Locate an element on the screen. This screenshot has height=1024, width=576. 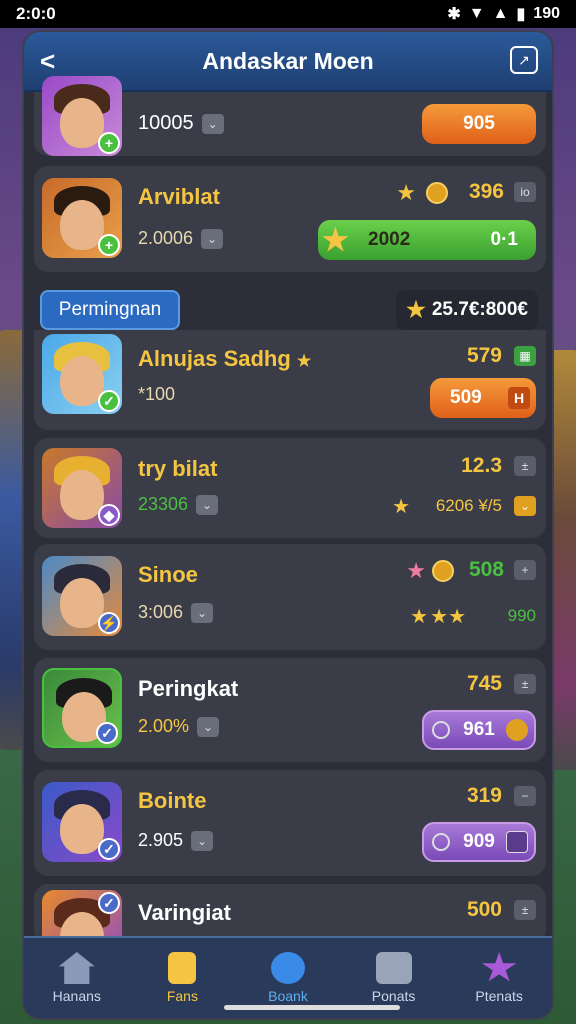
player-score: 23306 is located at coordinates (163, 504).